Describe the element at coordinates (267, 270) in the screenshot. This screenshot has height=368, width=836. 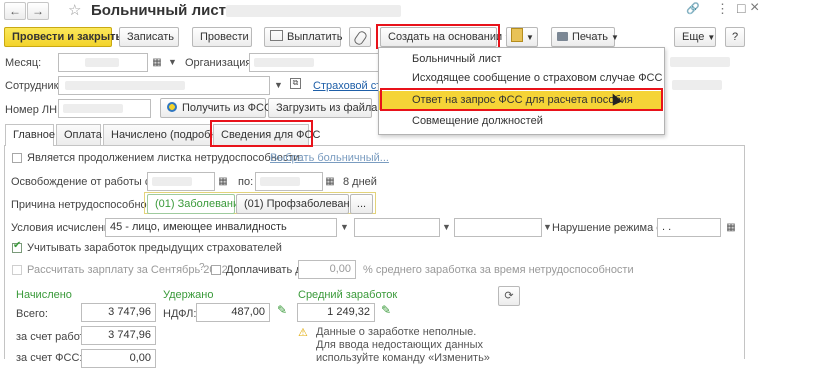
I see `add-up-to-label: Доплачивать до` at that location.